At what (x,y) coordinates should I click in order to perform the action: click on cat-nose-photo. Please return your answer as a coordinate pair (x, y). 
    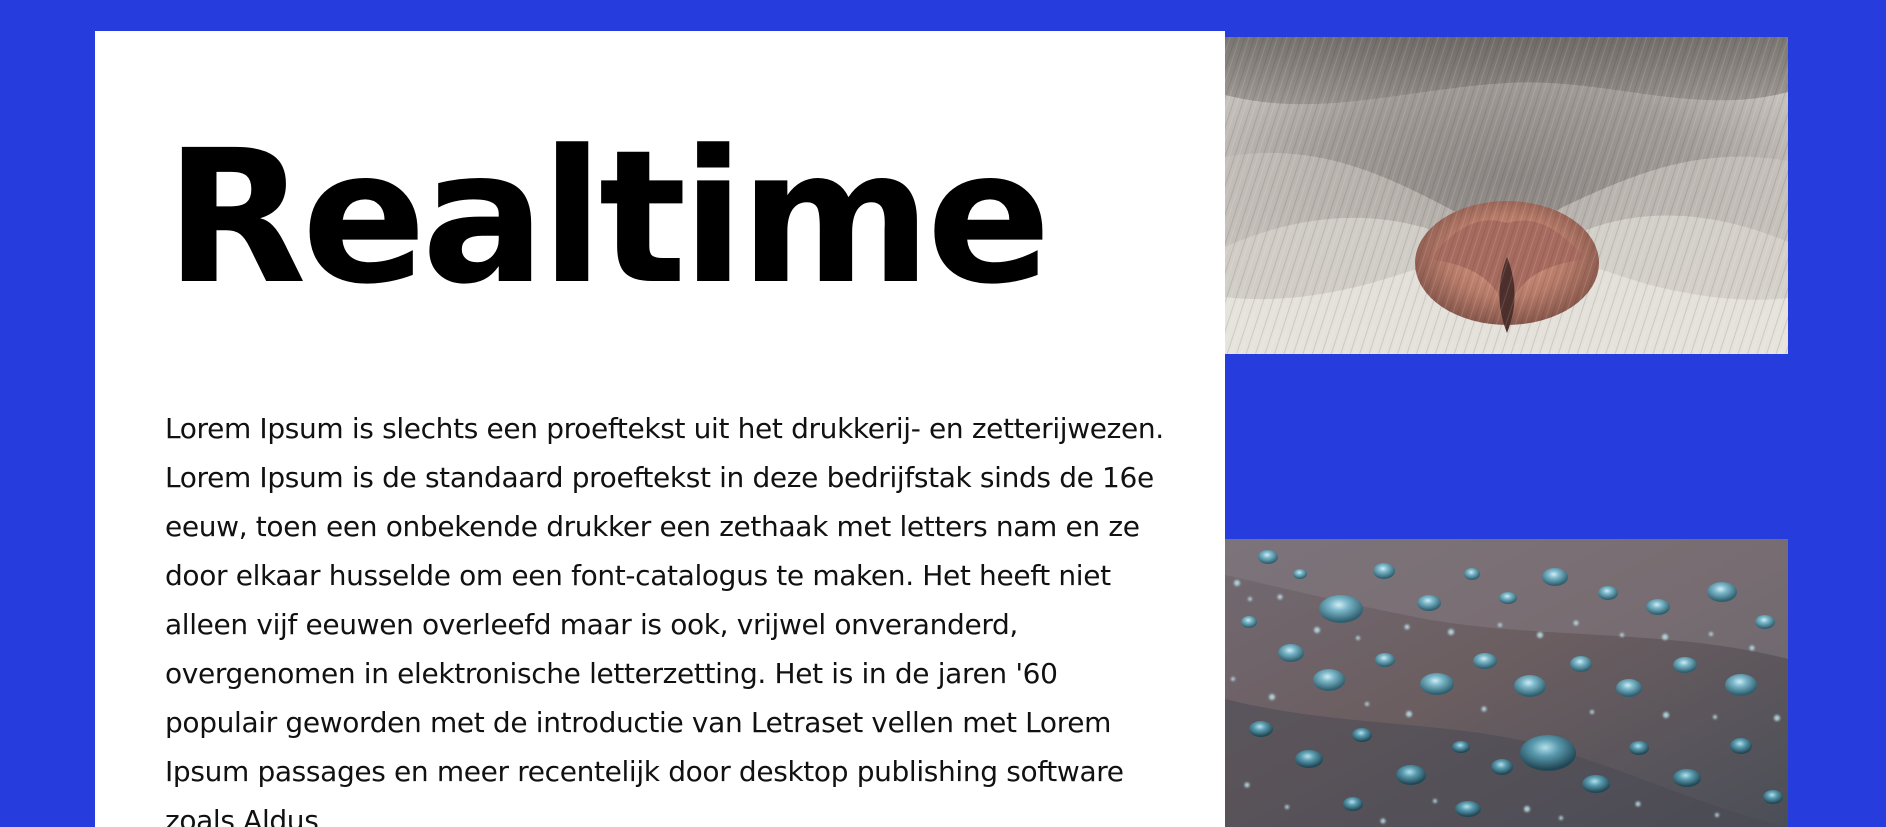
    Looking at the image, I should click on (1506, 195).